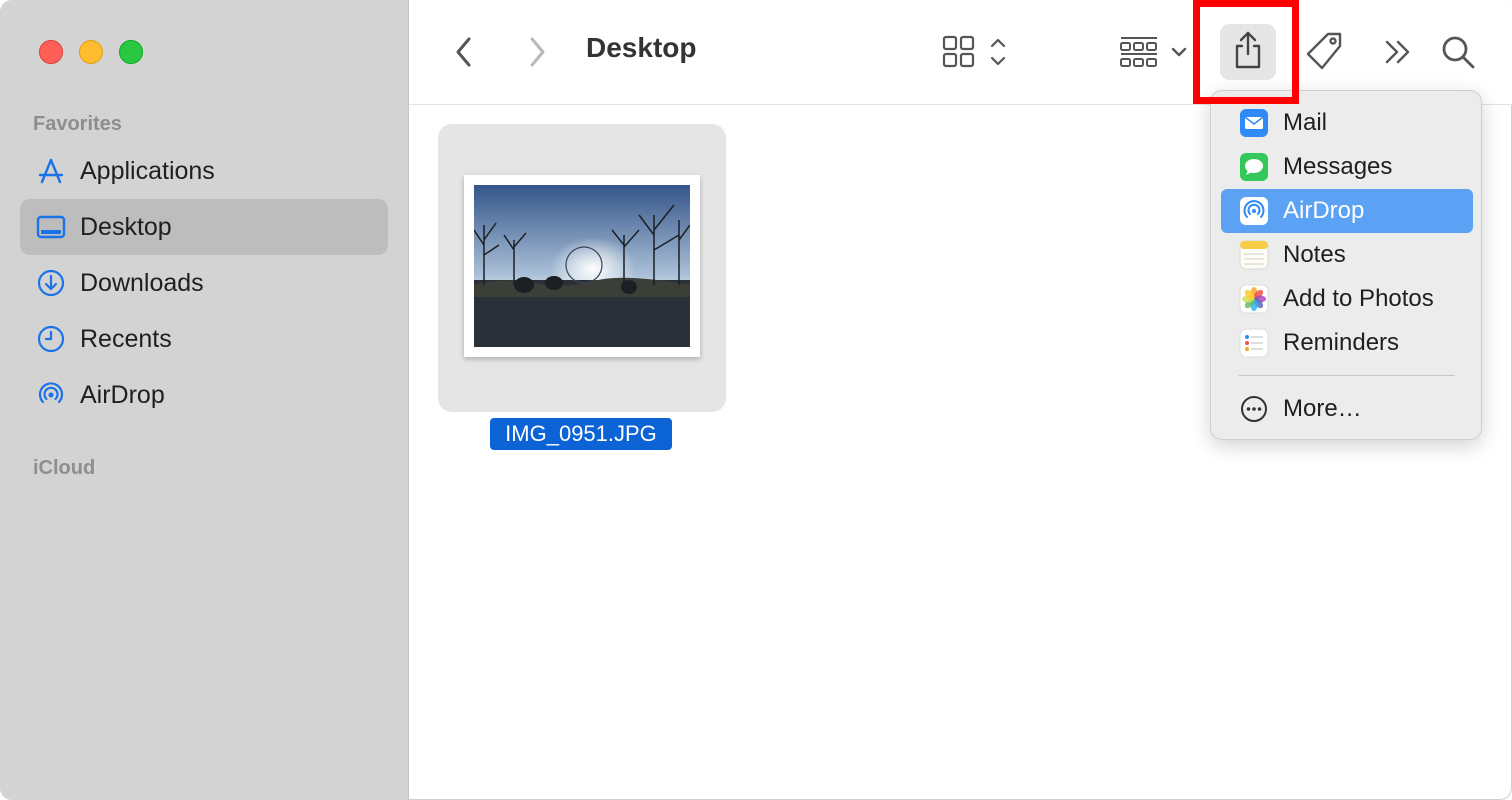  I want to click on file-thumbnail, so click(582, 266).